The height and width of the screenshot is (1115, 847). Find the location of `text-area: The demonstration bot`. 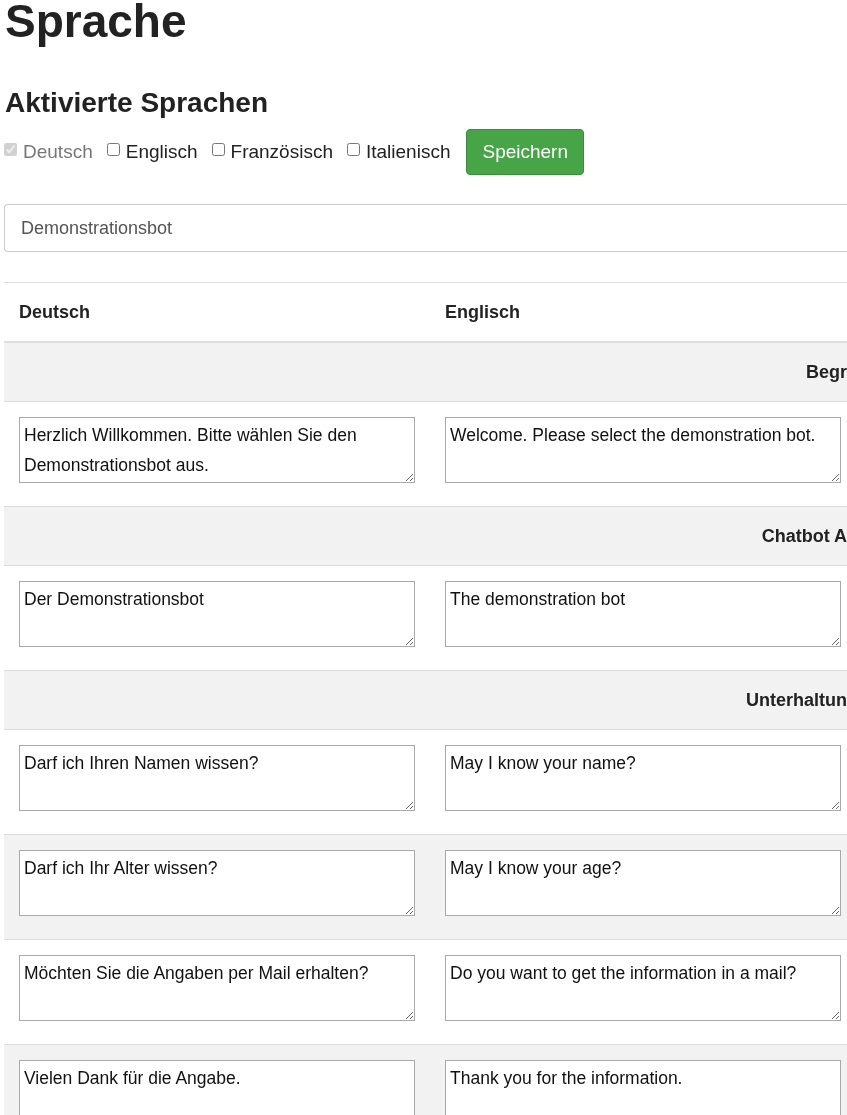

text-area: The demonstration bot is located at coordinates (643, 614).